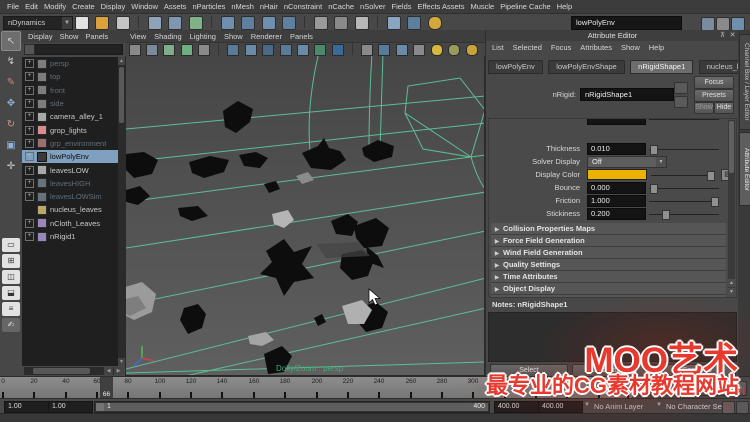  What do you see at coordinates (288, 23) in the screenshot?
I see `snap-surface-icon` at bounding box center [288, 23].